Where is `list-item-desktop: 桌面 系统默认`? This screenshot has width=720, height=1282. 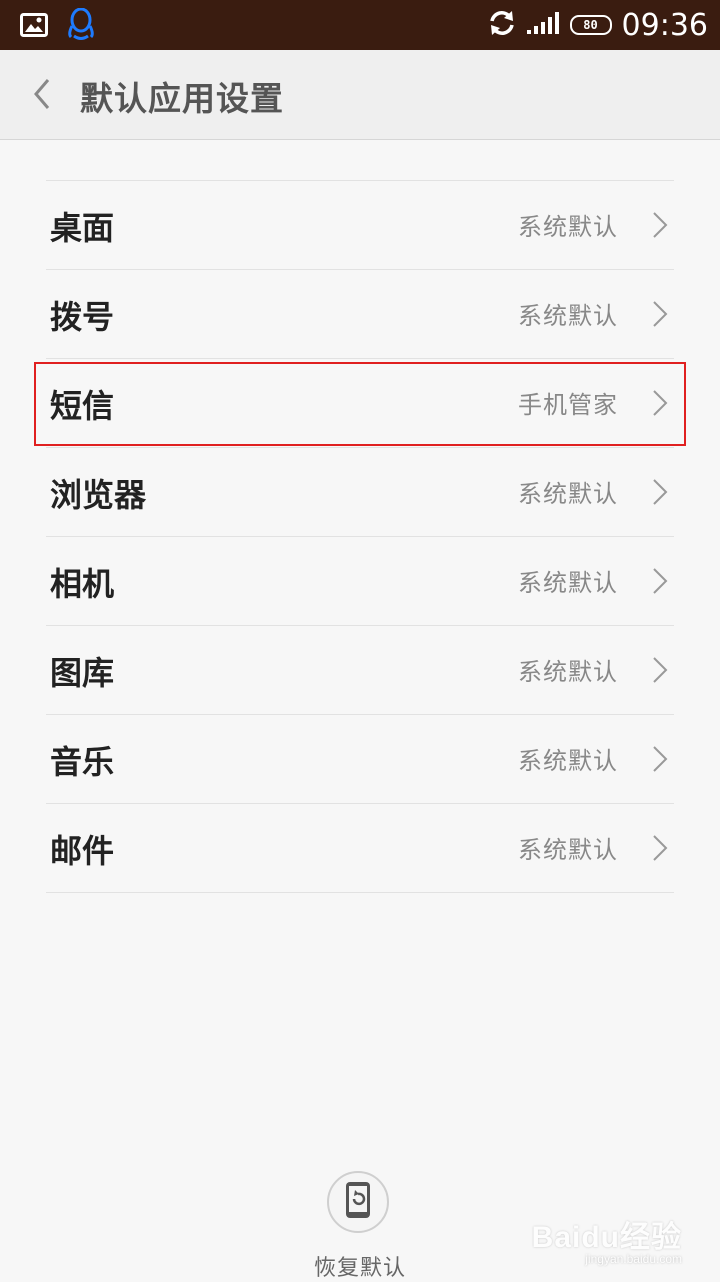 list-item-desktop: 桌面 系统默认 is located at coordinates (360, 225).